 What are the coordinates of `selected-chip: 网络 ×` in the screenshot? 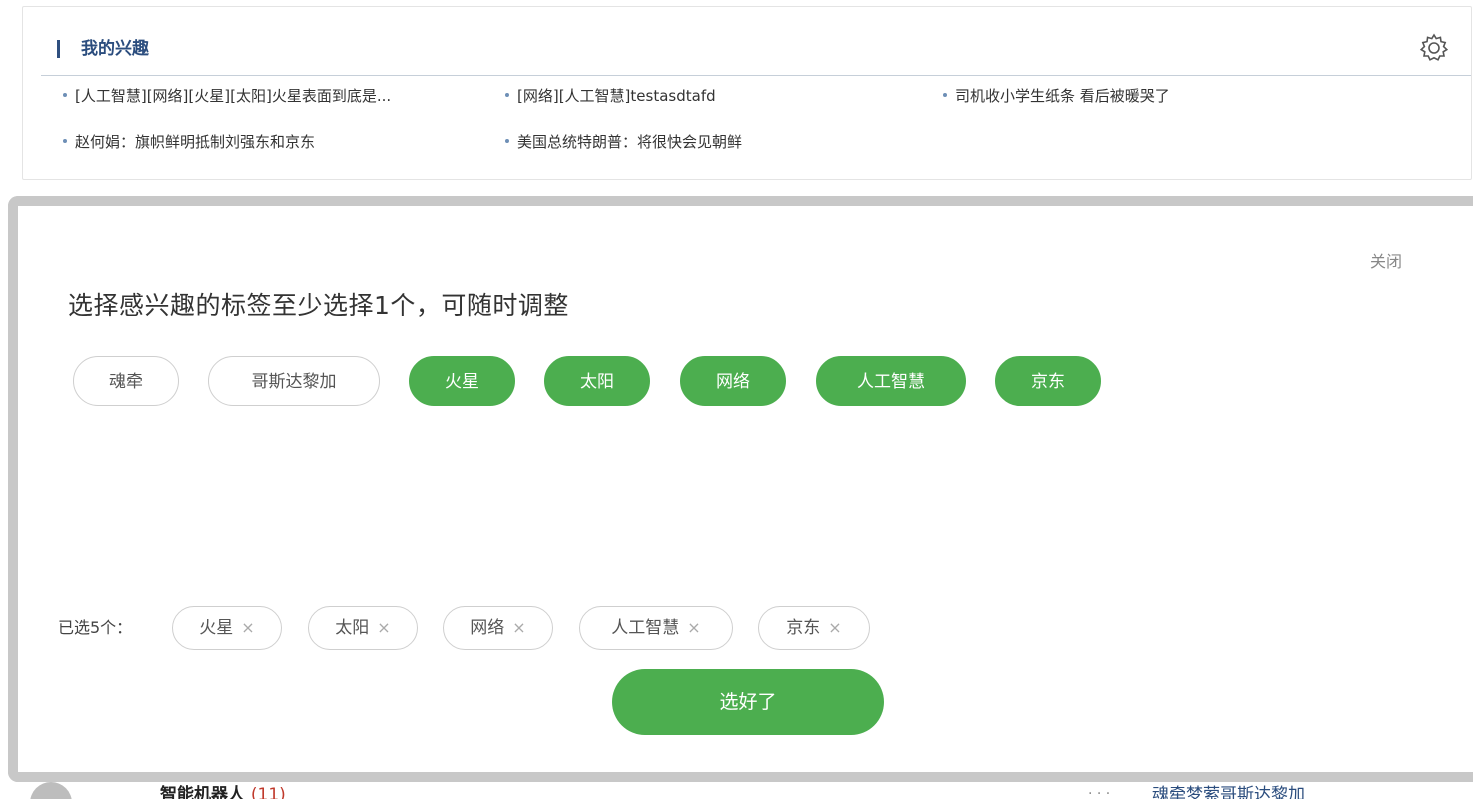 It's located at (498, 628).